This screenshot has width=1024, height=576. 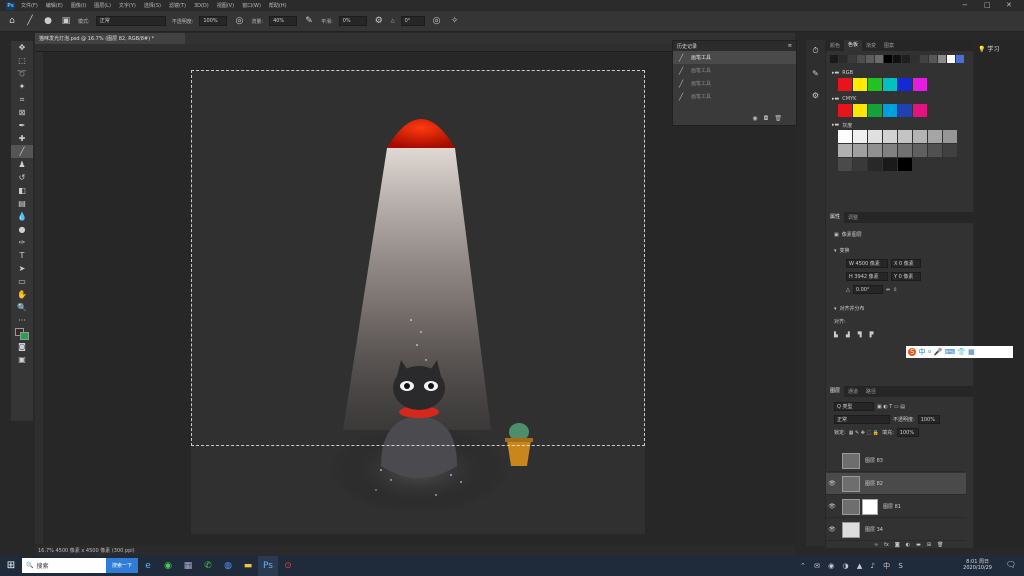 I want to click on system-tray-icons: ⌃ ✉ ◉ ◑ ▲ ♪ 中 S, so click(x=853, y=566).